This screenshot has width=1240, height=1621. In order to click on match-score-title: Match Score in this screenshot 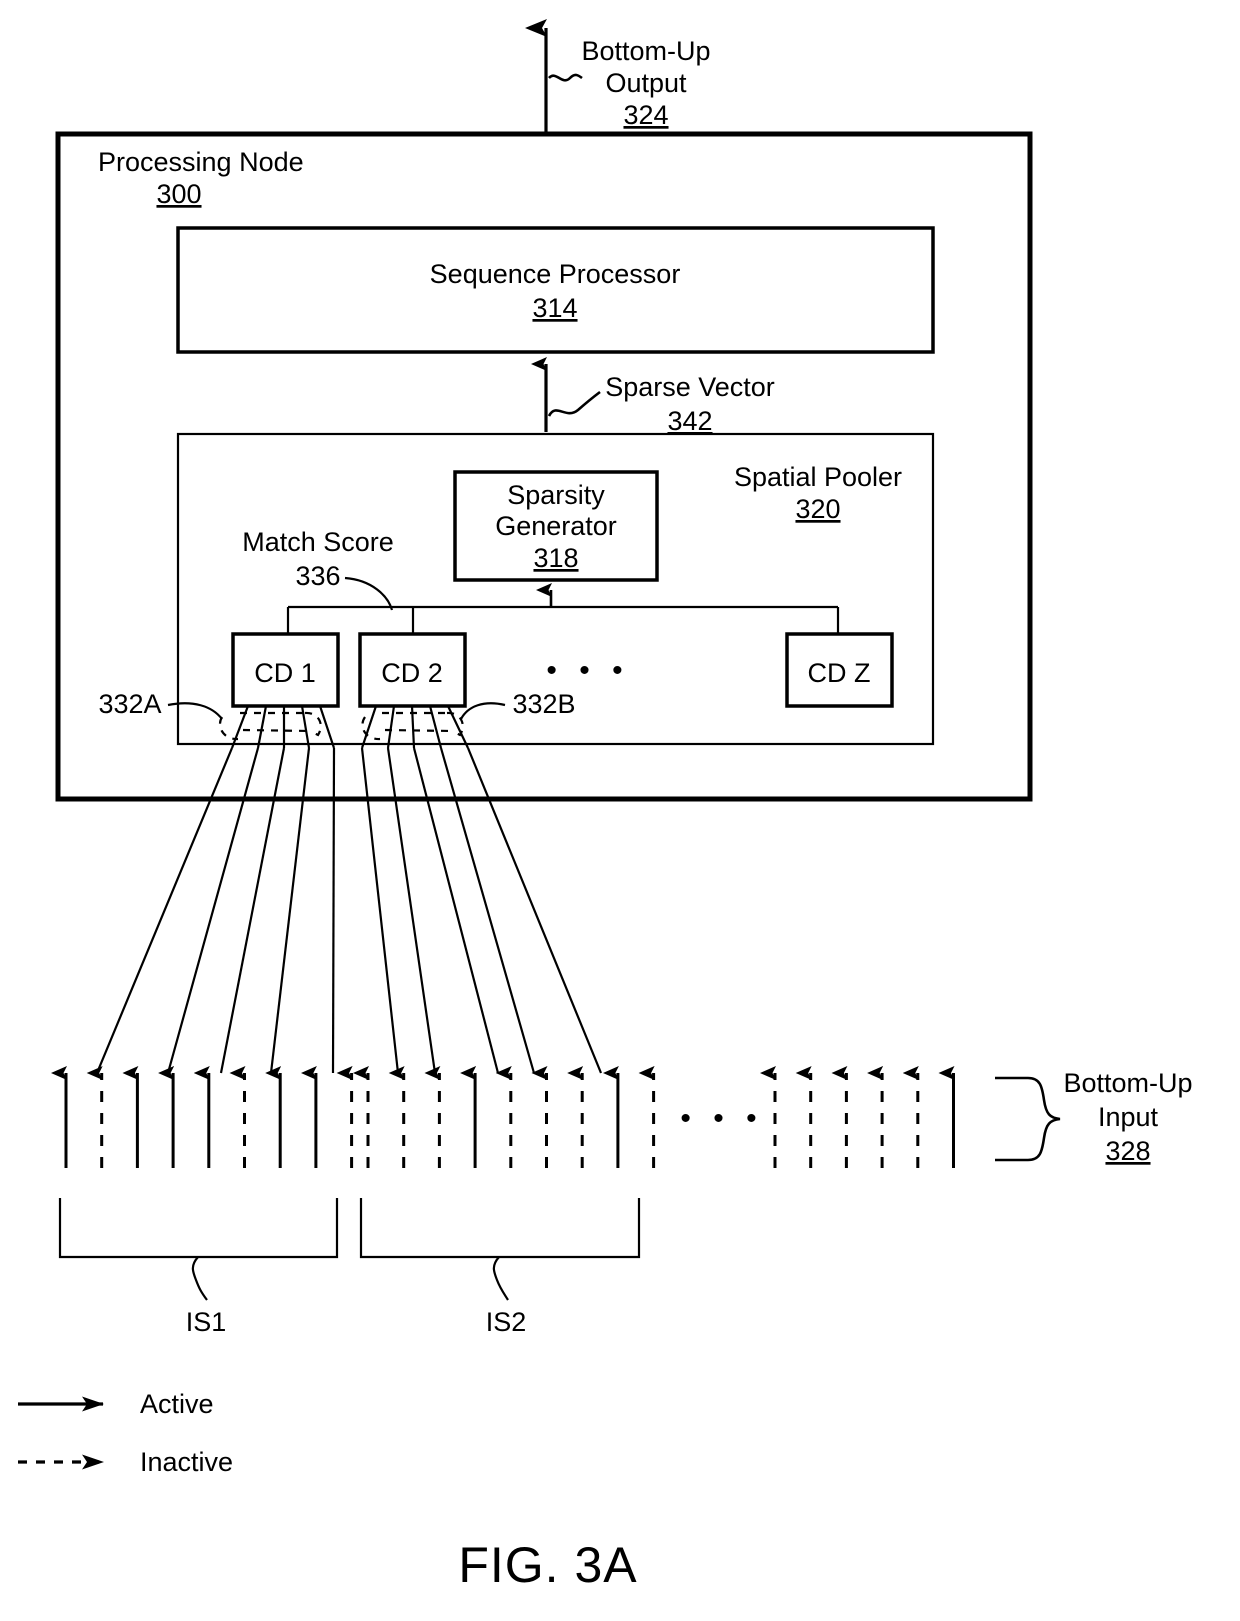, I will do `click(318, 542)`.